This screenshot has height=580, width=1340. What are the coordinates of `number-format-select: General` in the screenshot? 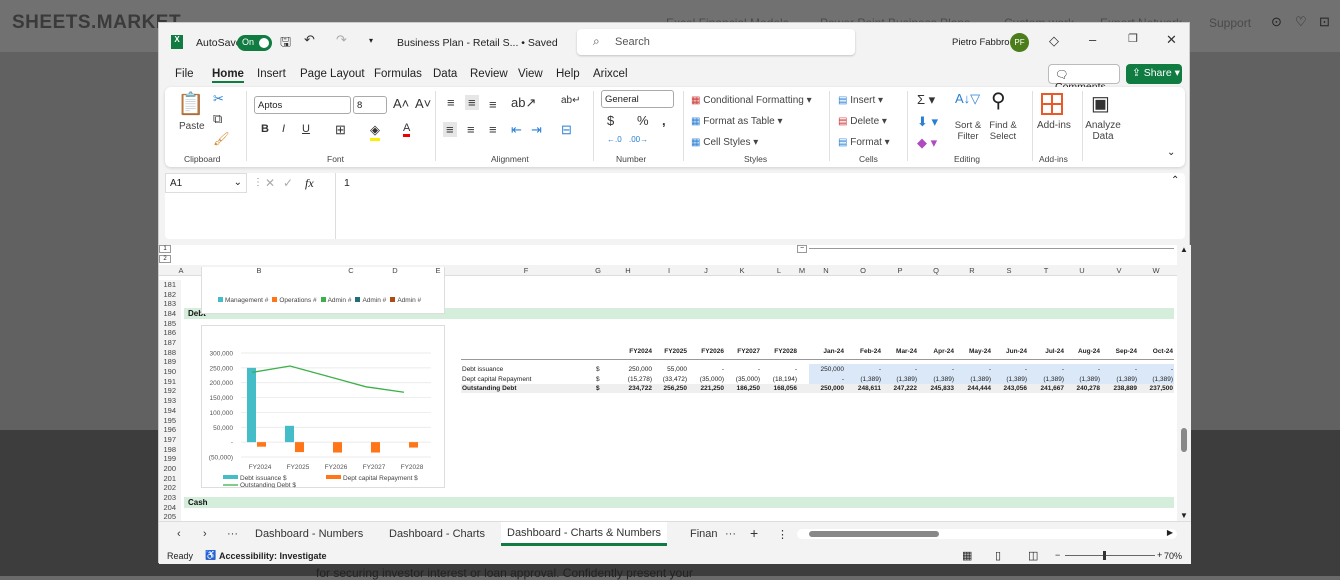 It's located at (637, 99).